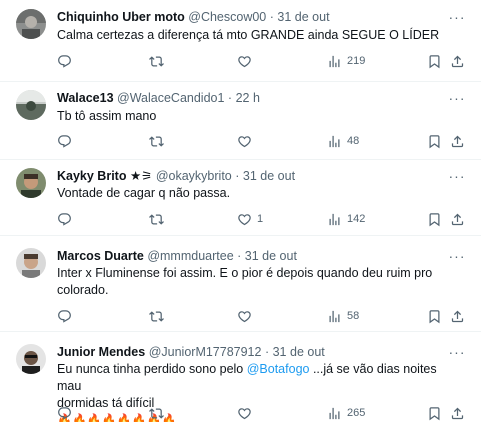 This screenshot has width=481, height=422. I want to click on tweet-text: Vontade de cagar q não passa., so click(144, 193).